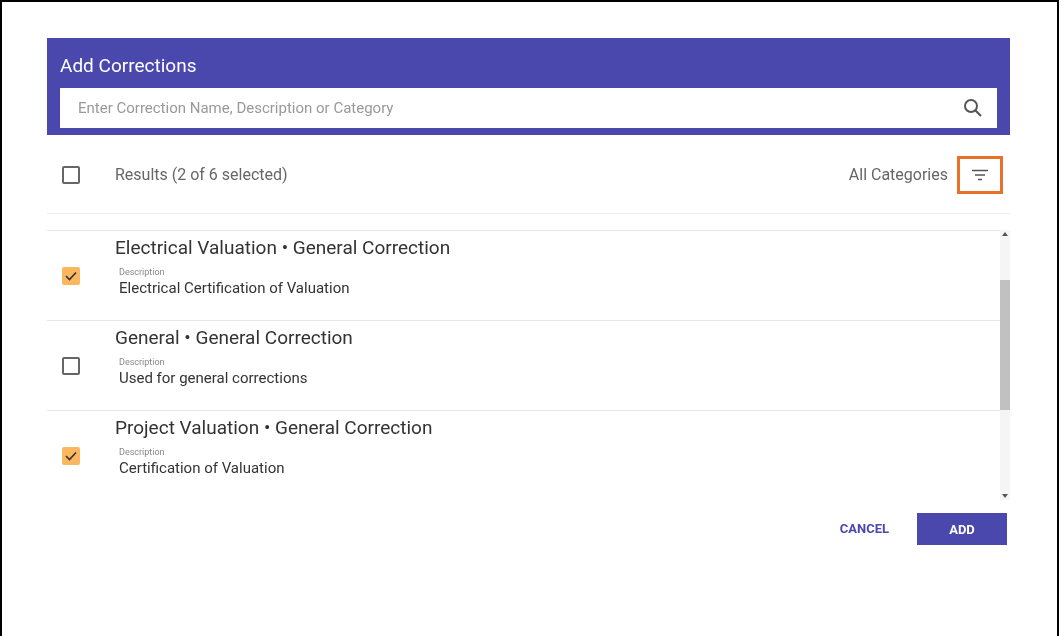  I want to click on category-filter-label: All Categories, so click(898, 174).